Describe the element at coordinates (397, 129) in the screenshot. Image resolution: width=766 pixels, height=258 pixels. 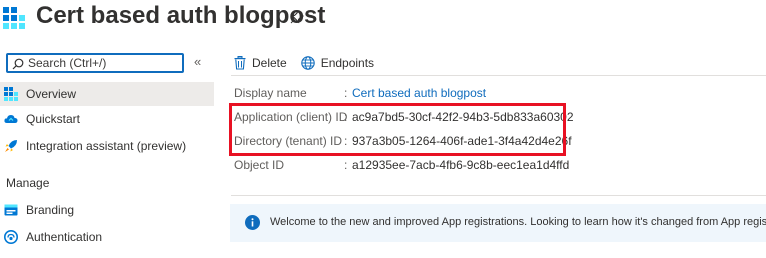
I see `highlight-annotation-box` at that location.